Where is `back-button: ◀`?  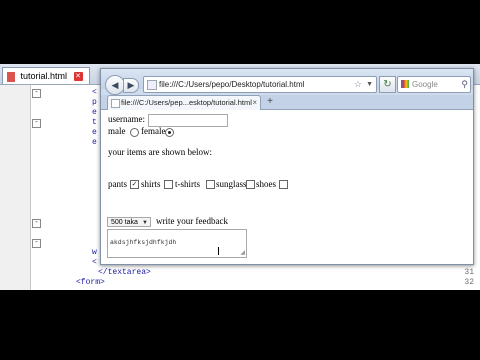
back-button: ◀ is located at coordinates (115, 85).